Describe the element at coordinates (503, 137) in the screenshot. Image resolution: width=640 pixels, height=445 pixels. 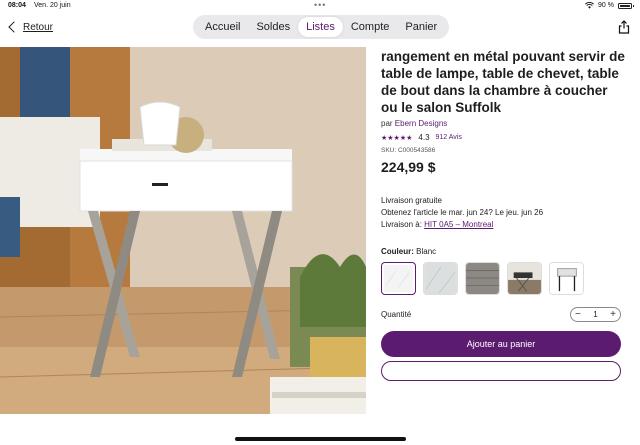
I see `rating-row: ★★★★★ 4.3 912 Avis` at that location.